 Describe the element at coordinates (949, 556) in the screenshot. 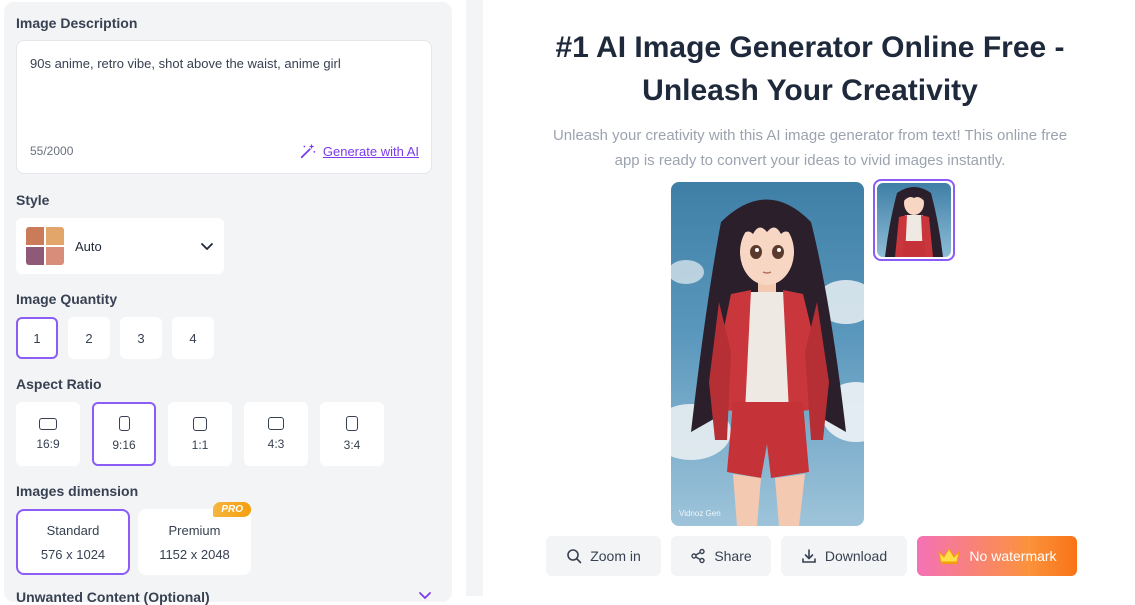

I see `crown-icon` at that location.